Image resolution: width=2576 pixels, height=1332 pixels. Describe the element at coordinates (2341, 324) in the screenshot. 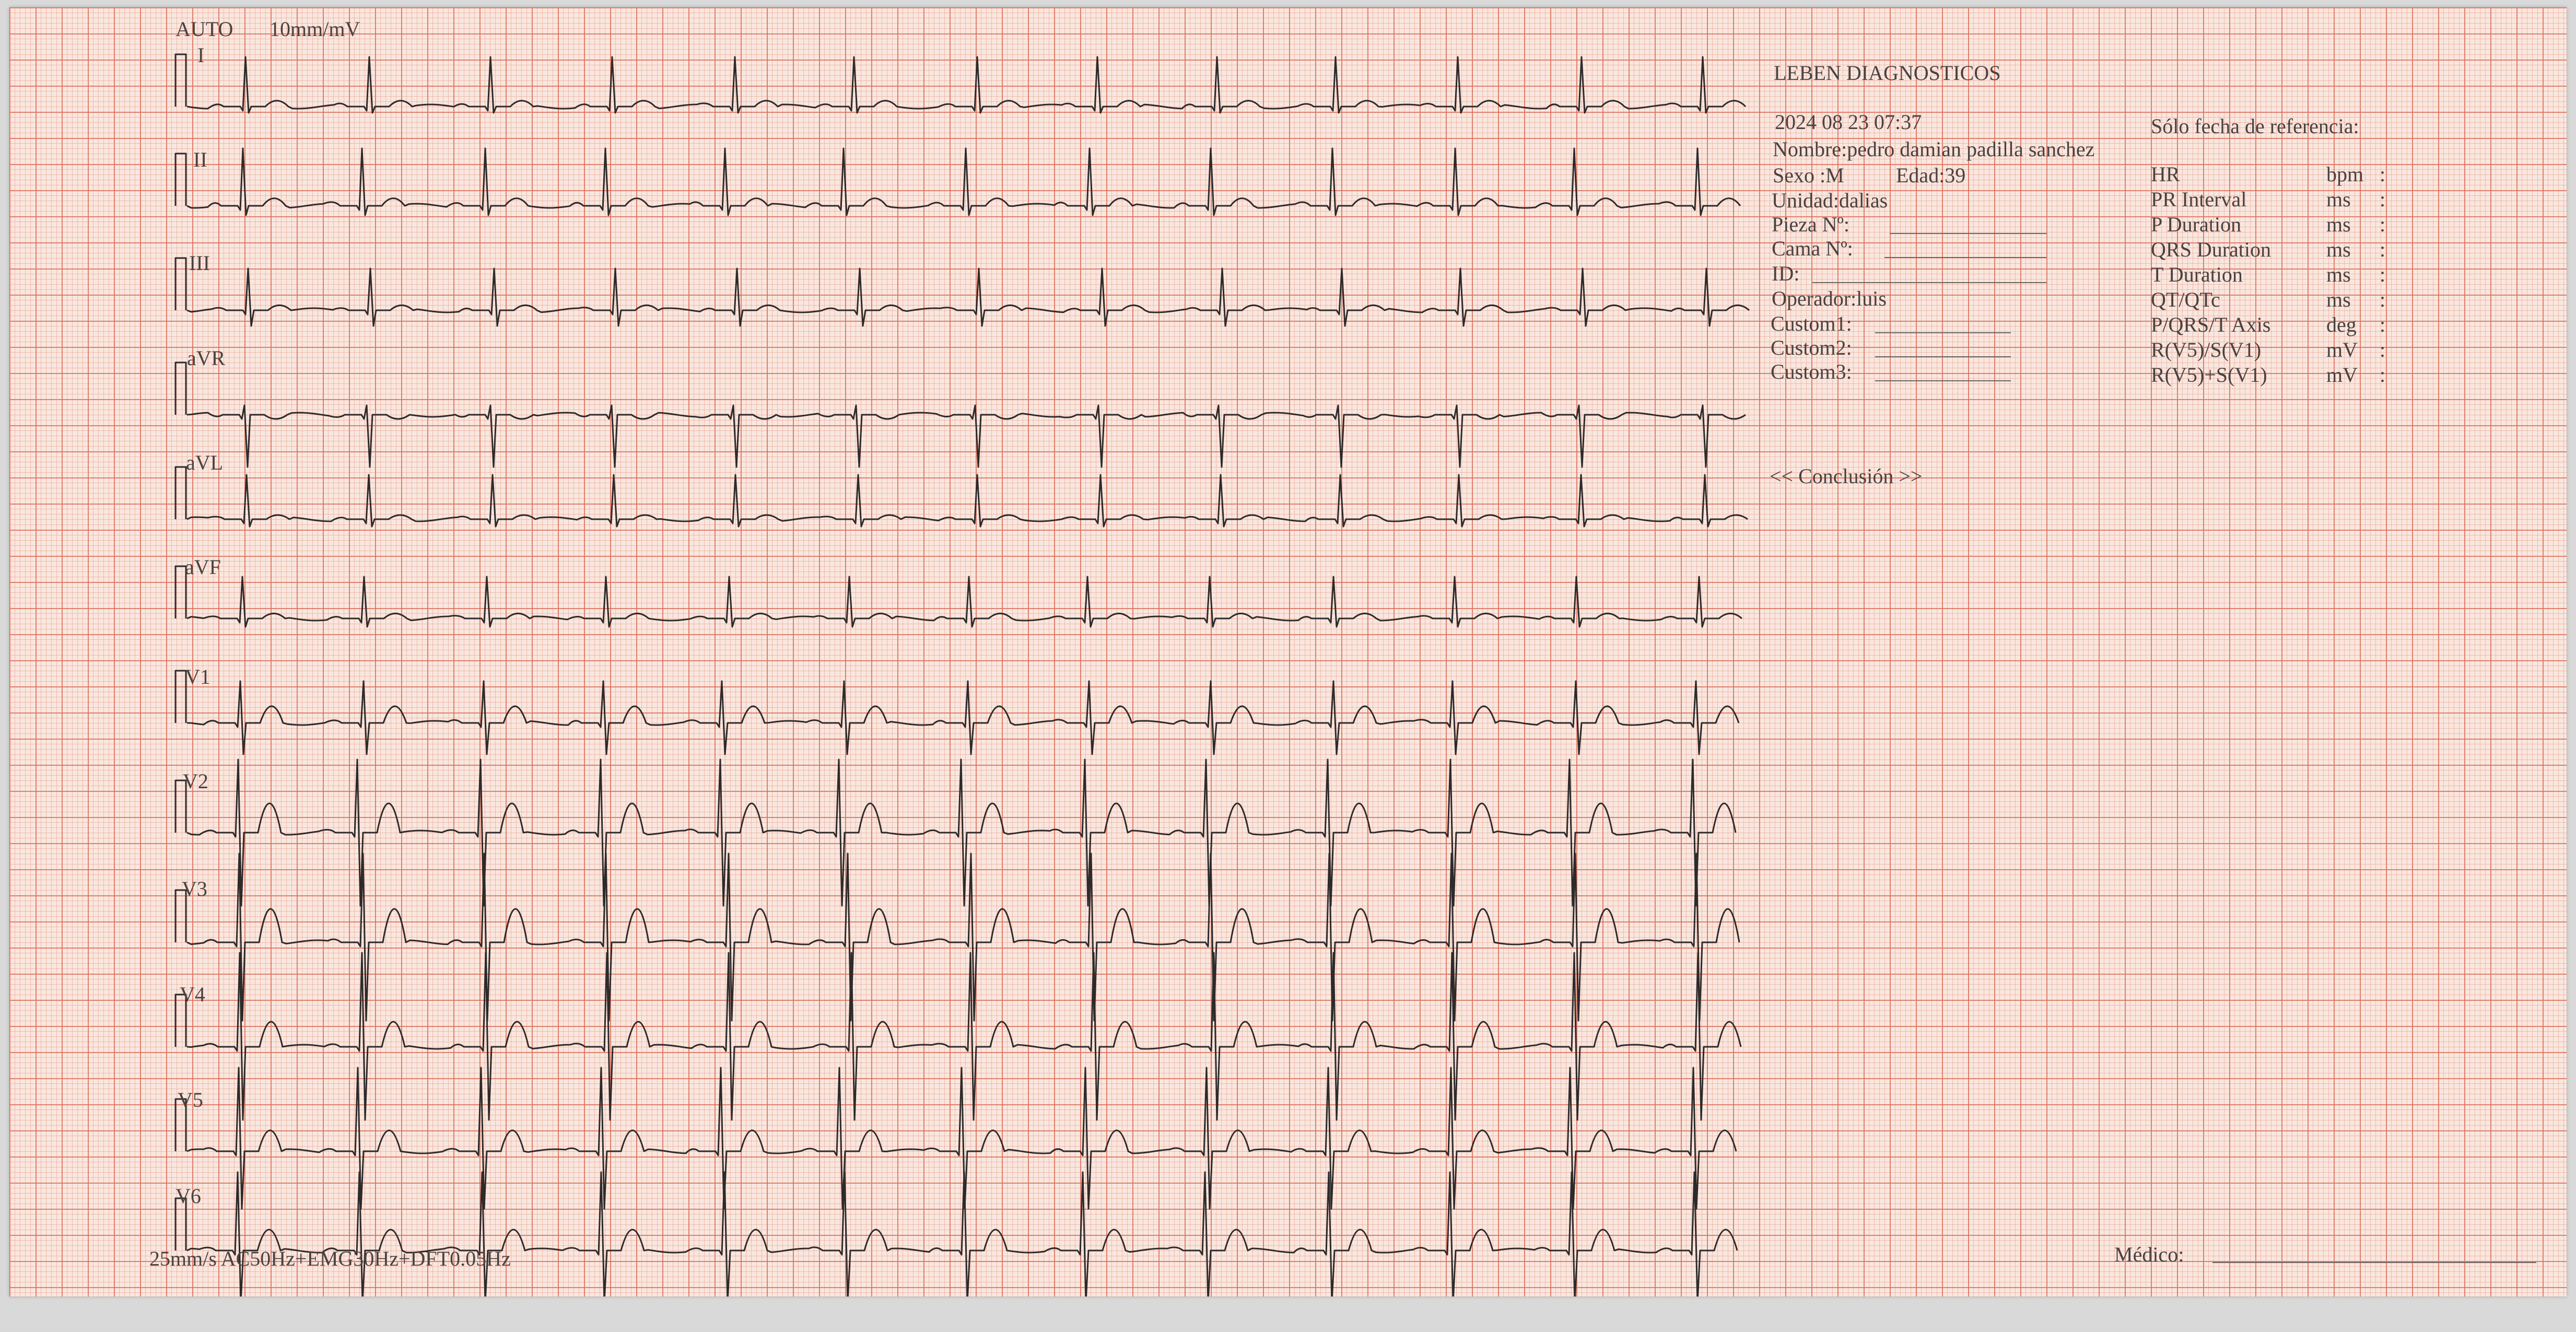

I see `measure-axis-unit: deg` at that location.